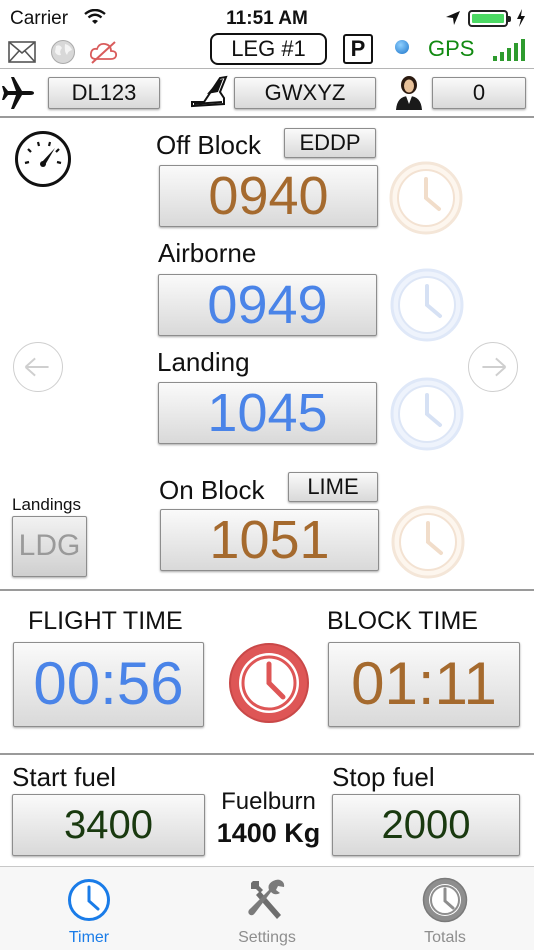 This screenshot has width=534, height=950. Describe the element at coordinates (402, 621) in the screenshot. I see `block-time-label: BLOCK TIME` at that location.